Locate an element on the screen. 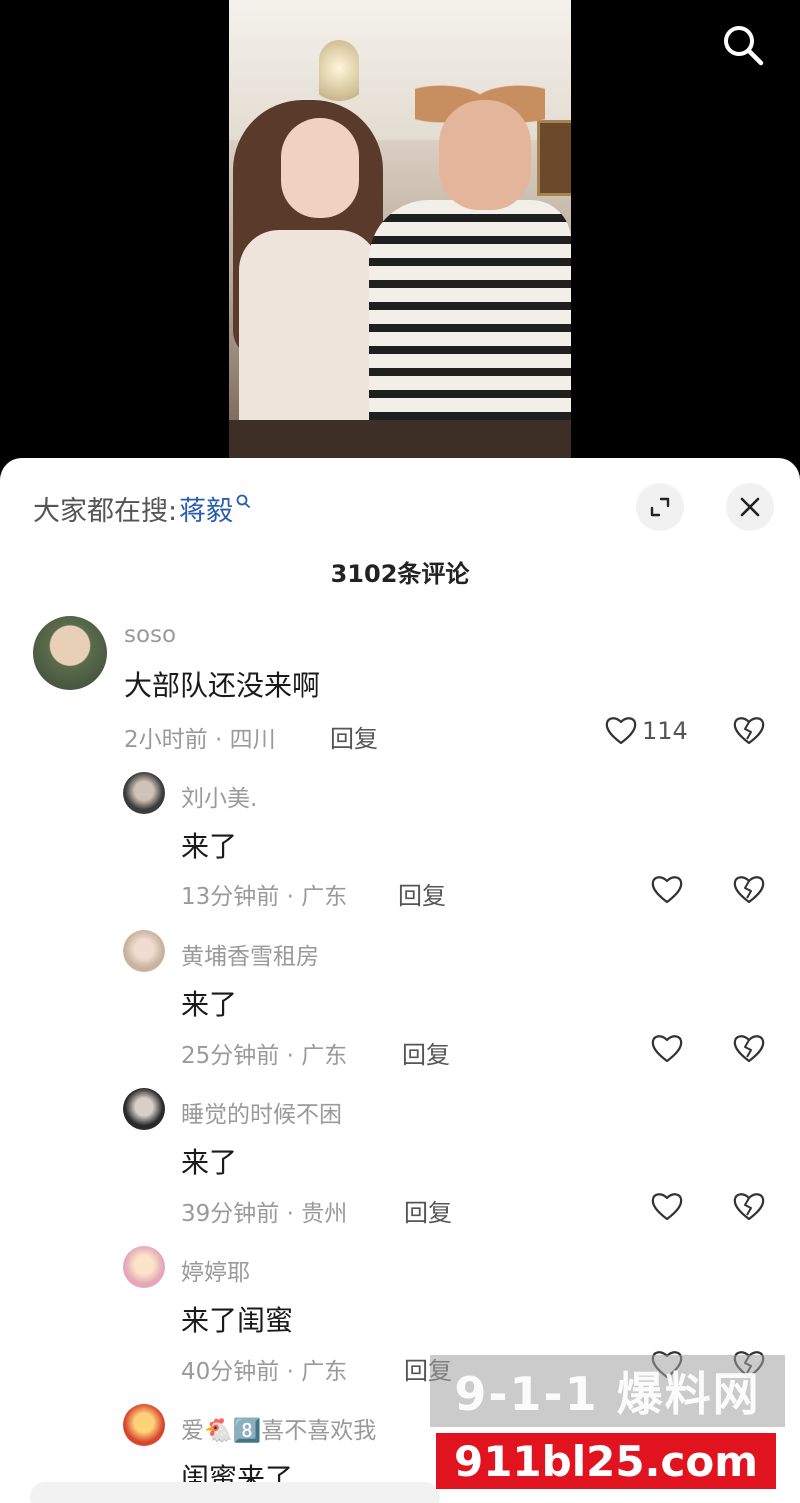  like-button: 114 is located at coordinates (646, 731).